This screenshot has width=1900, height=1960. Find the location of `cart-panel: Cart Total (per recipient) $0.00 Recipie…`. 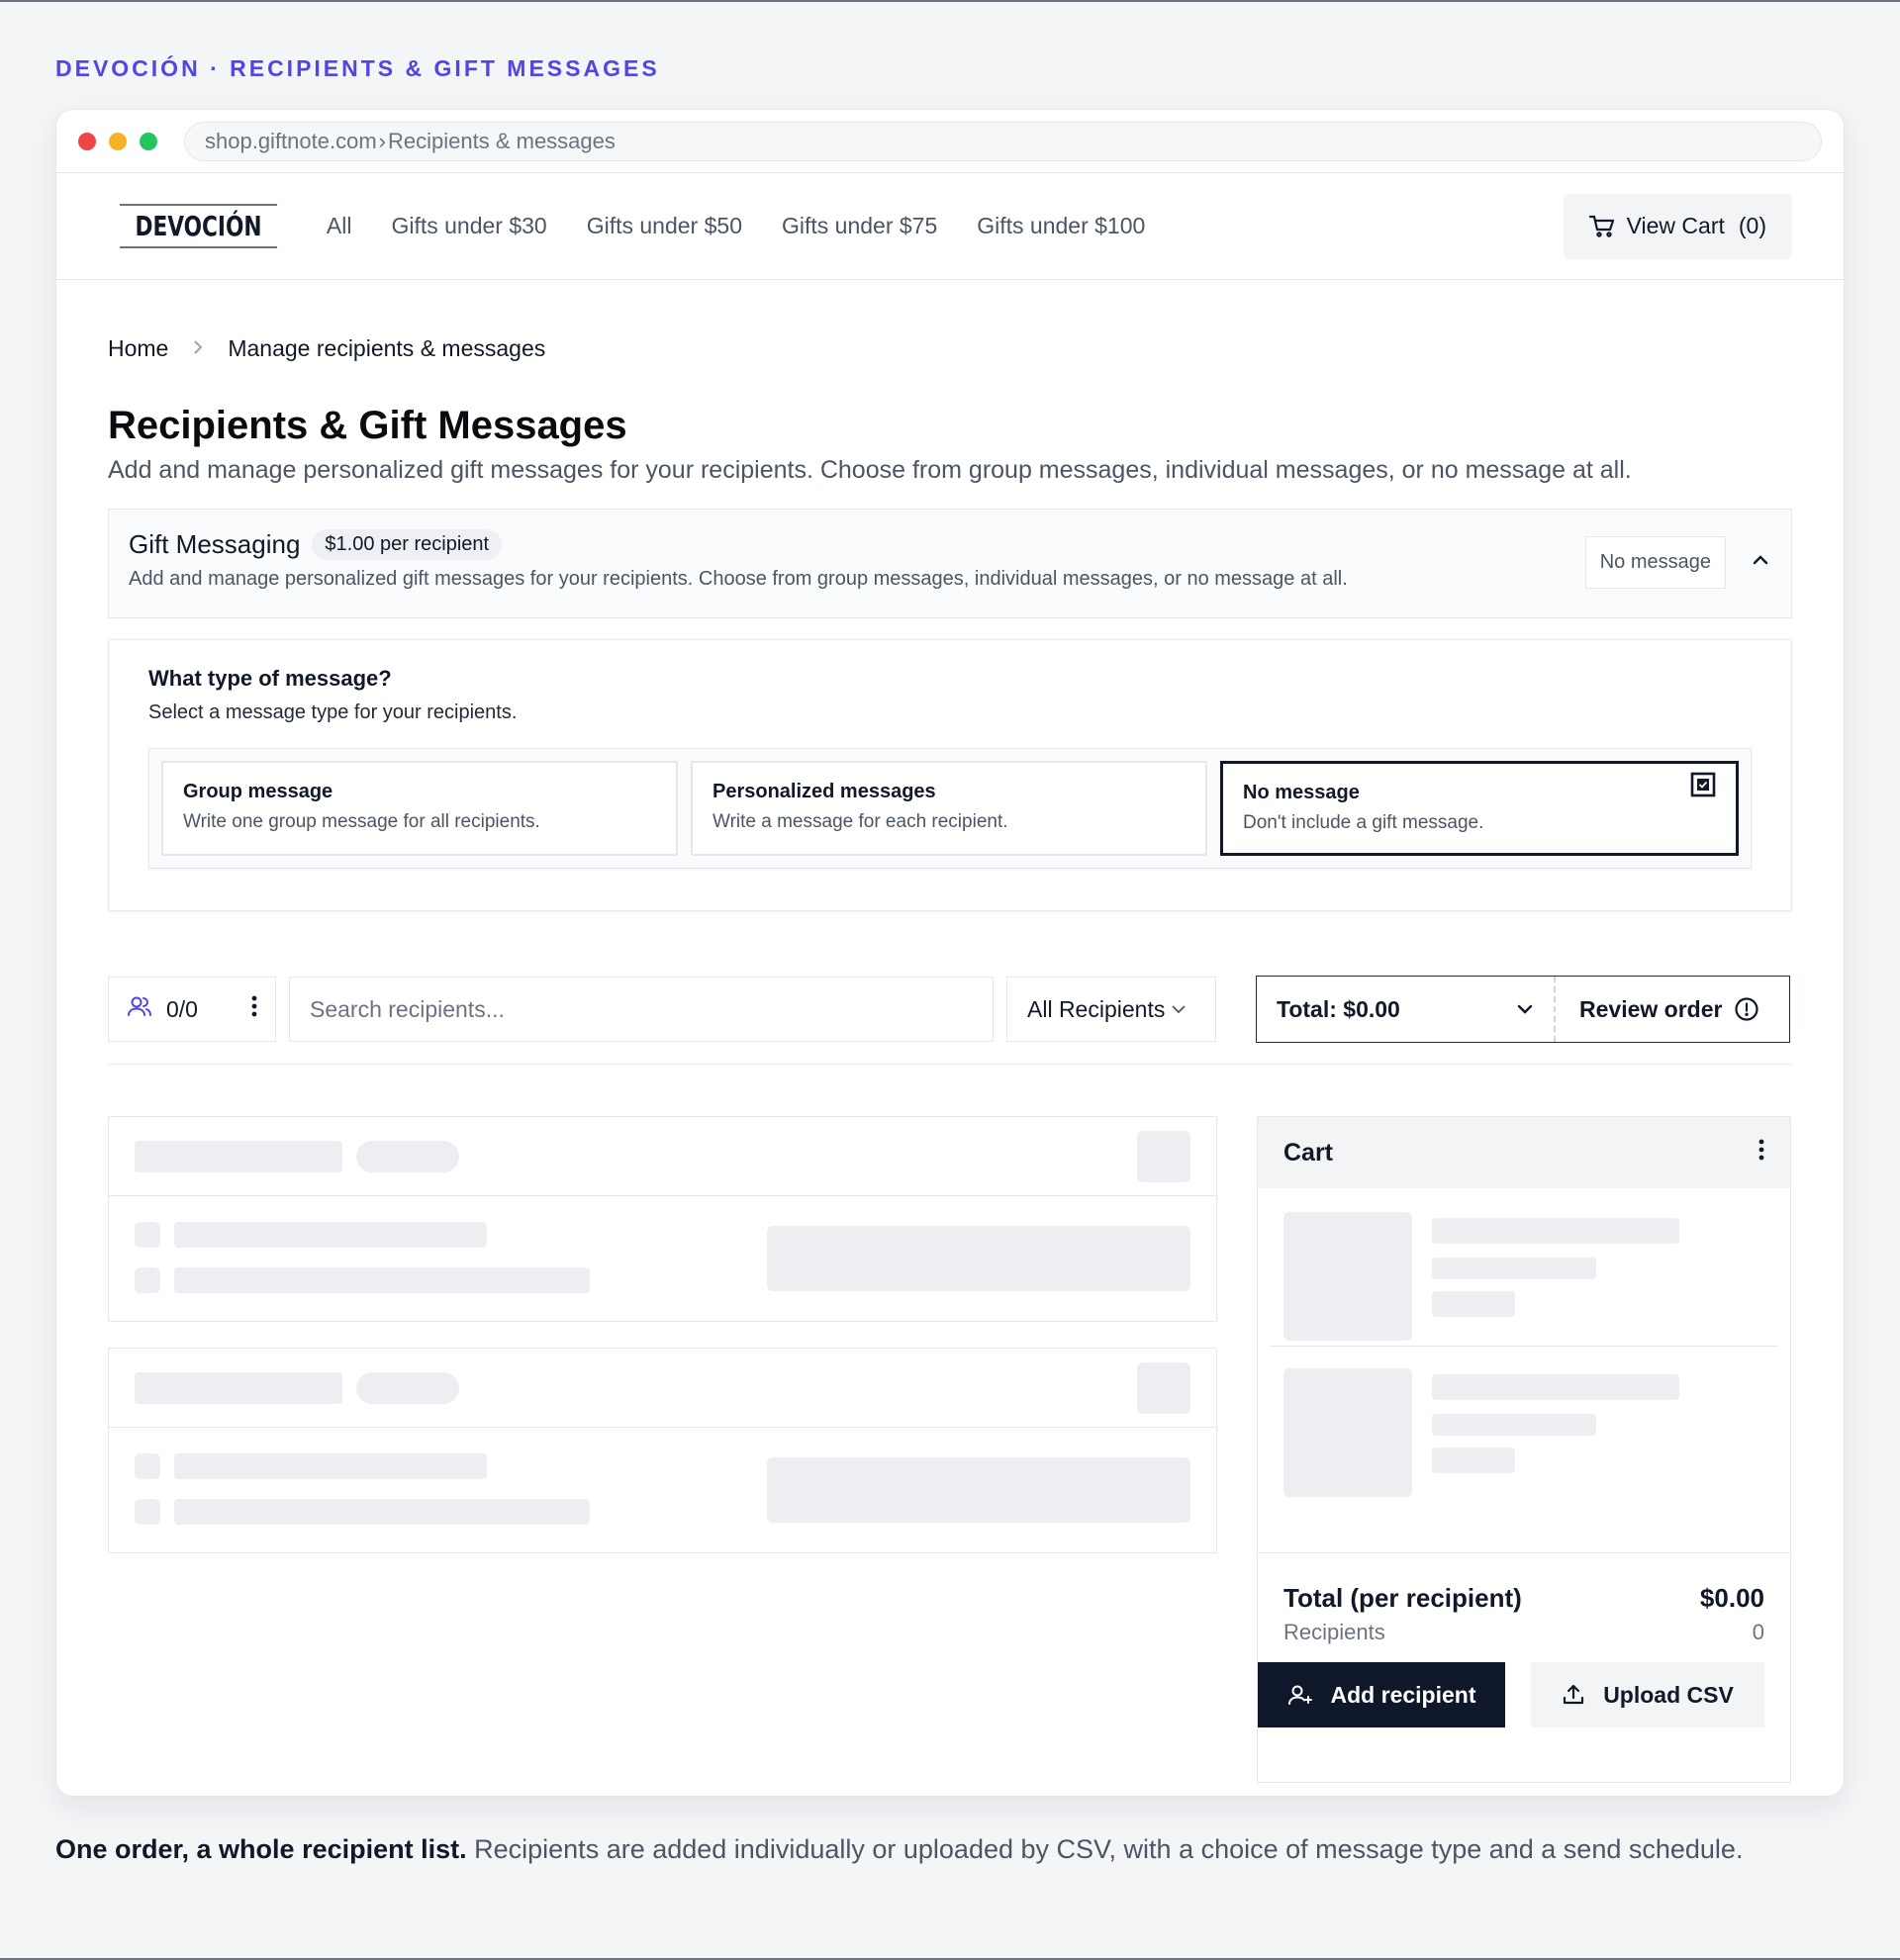

cart-panel: Cart Total (per recipient) $0.00 Recipie… is located at coordinates (1524, 1449).